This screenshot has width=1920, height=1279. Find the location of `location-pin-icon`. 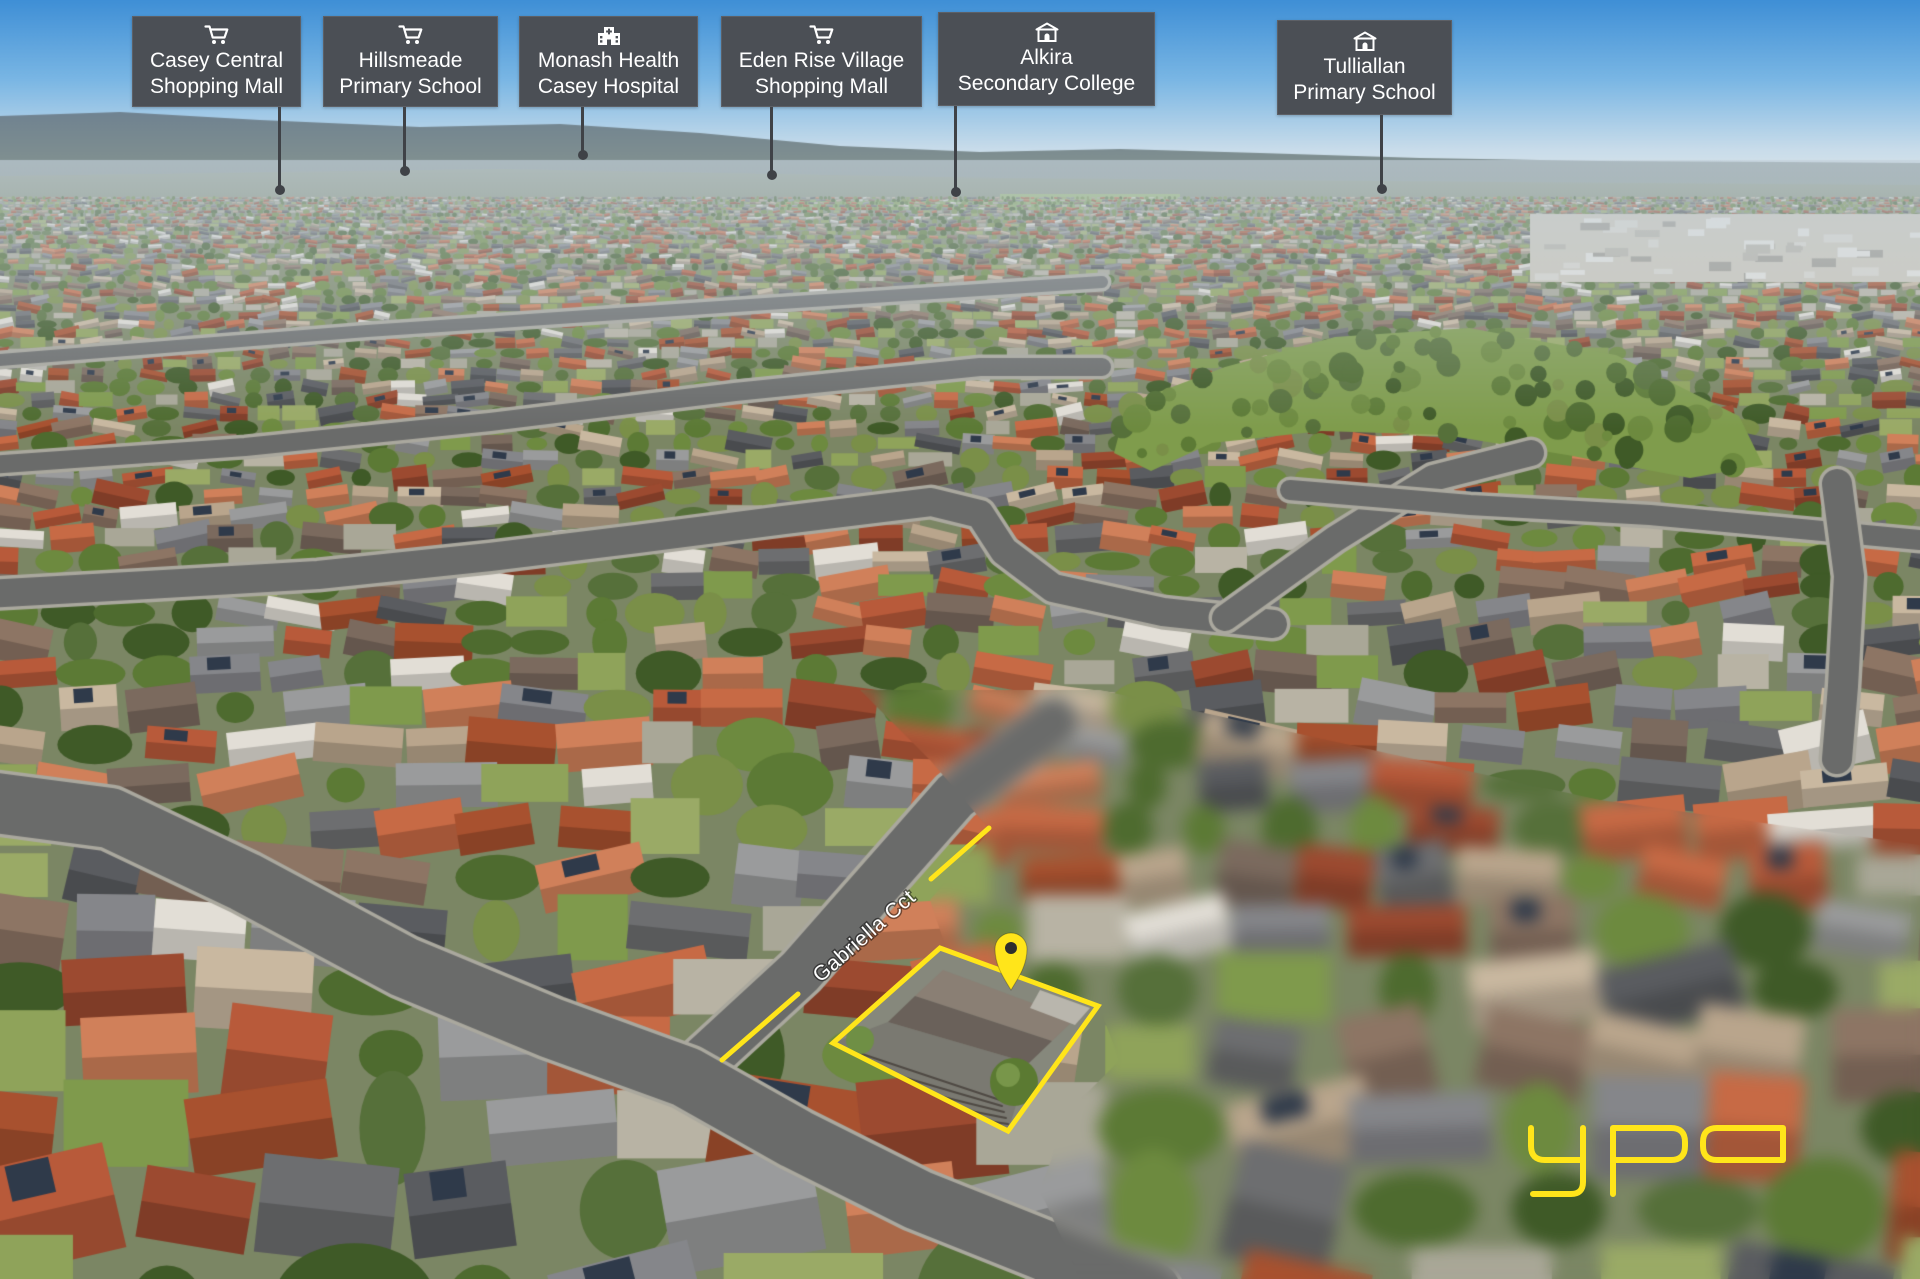

location-pin-icon is located at coordinates (1011, 961).